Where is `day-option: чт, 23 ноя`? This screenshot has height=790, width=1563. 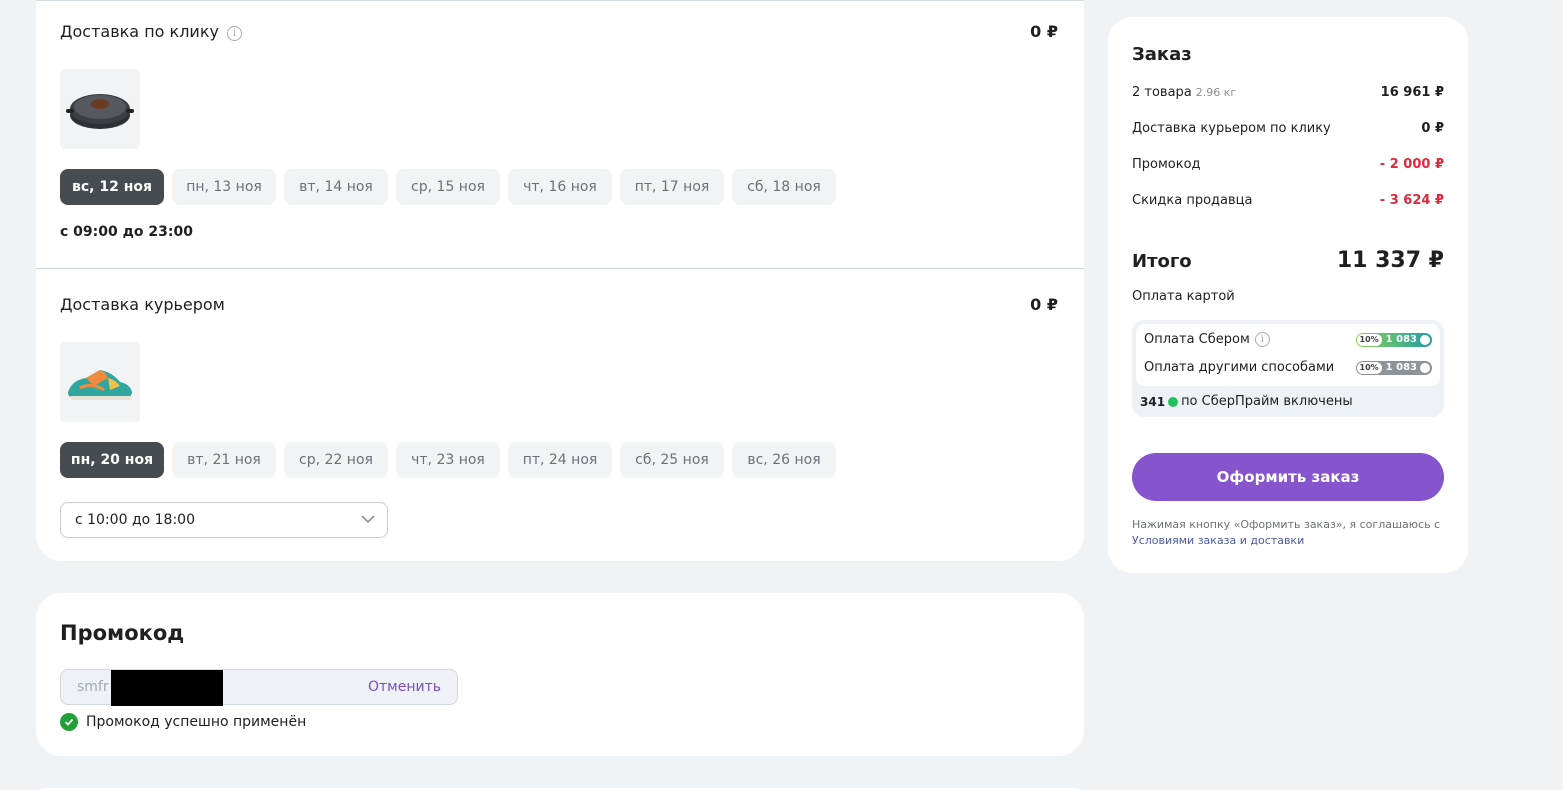 day-option: чт, 23 ноя is located at coordinates (448, 460).